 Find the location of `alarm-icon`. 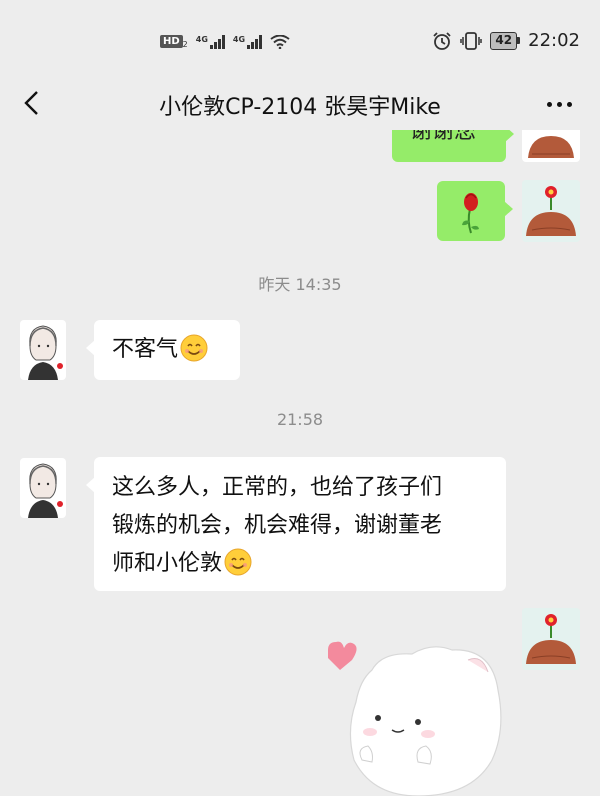

alarm-icon is located at coordinates (442, 40).